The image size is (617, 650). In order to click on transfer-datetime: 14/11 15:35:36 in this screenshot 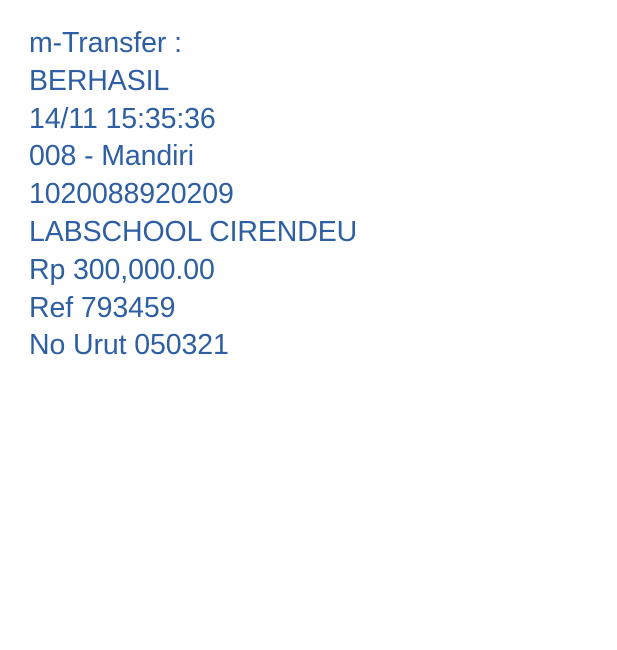, I will do `click(122, 118)`.